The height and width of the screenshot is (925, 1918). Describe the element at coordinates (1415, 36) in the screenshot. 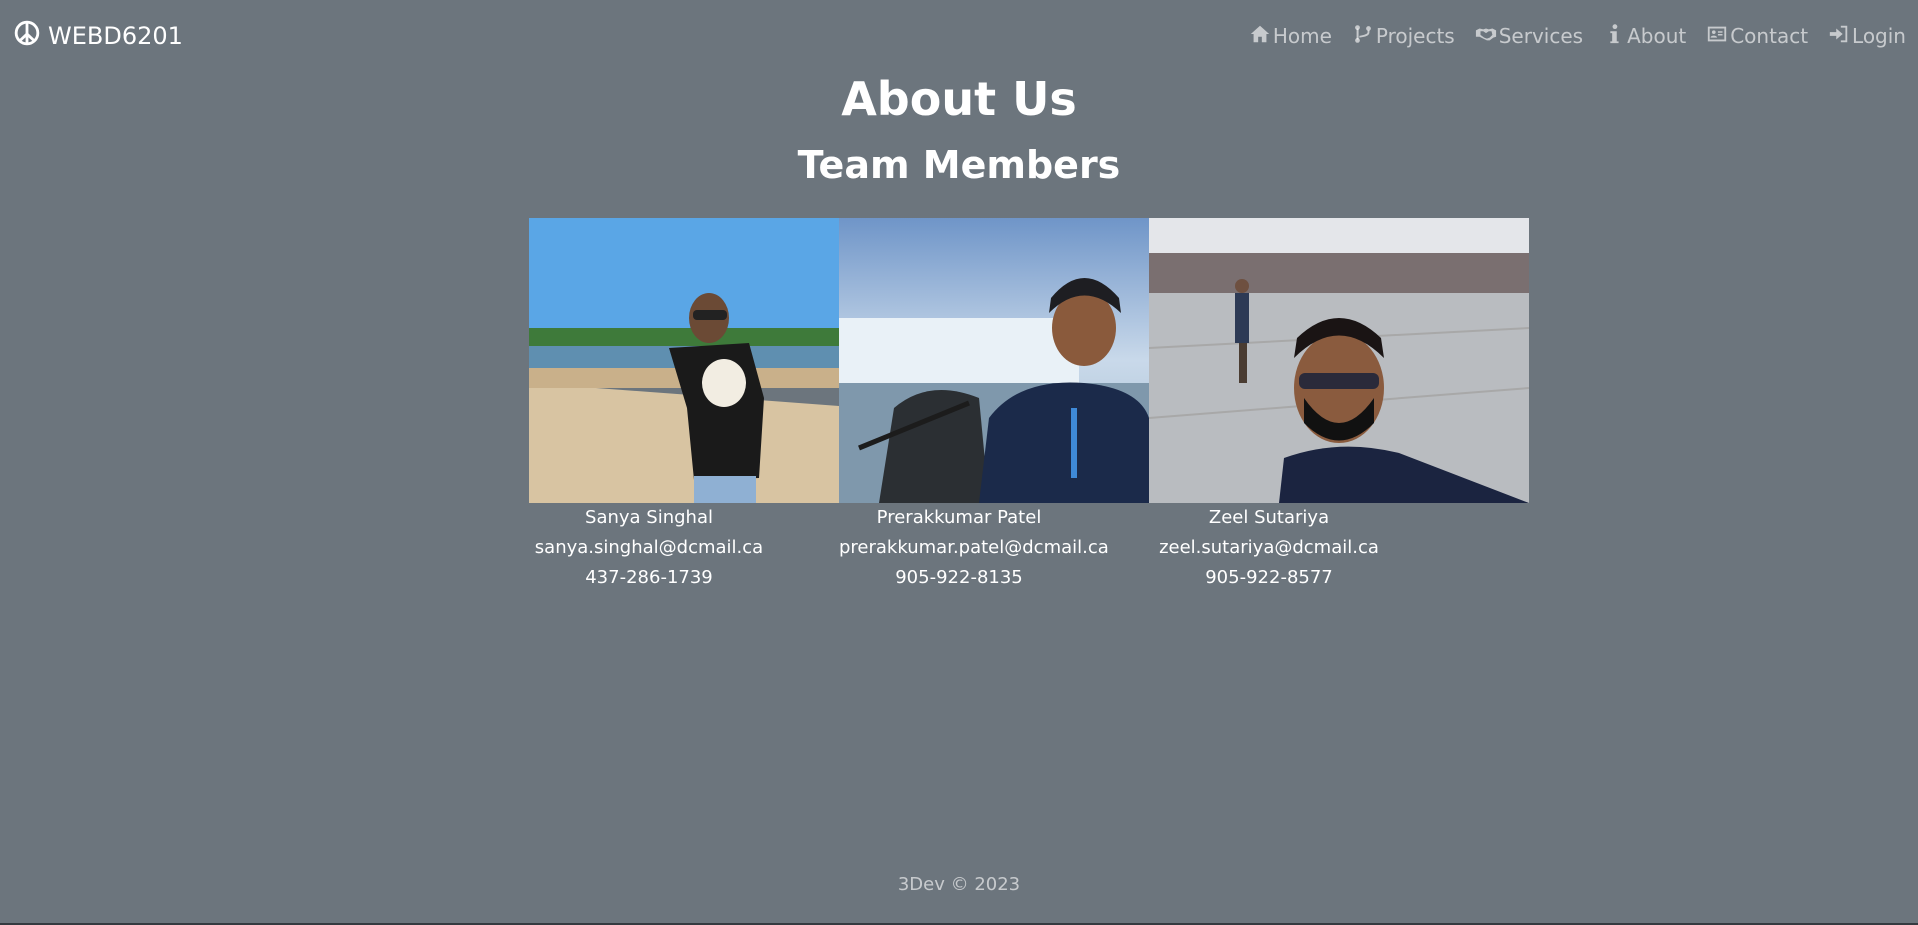

I see `nav-projects-label: Projects` at that location.